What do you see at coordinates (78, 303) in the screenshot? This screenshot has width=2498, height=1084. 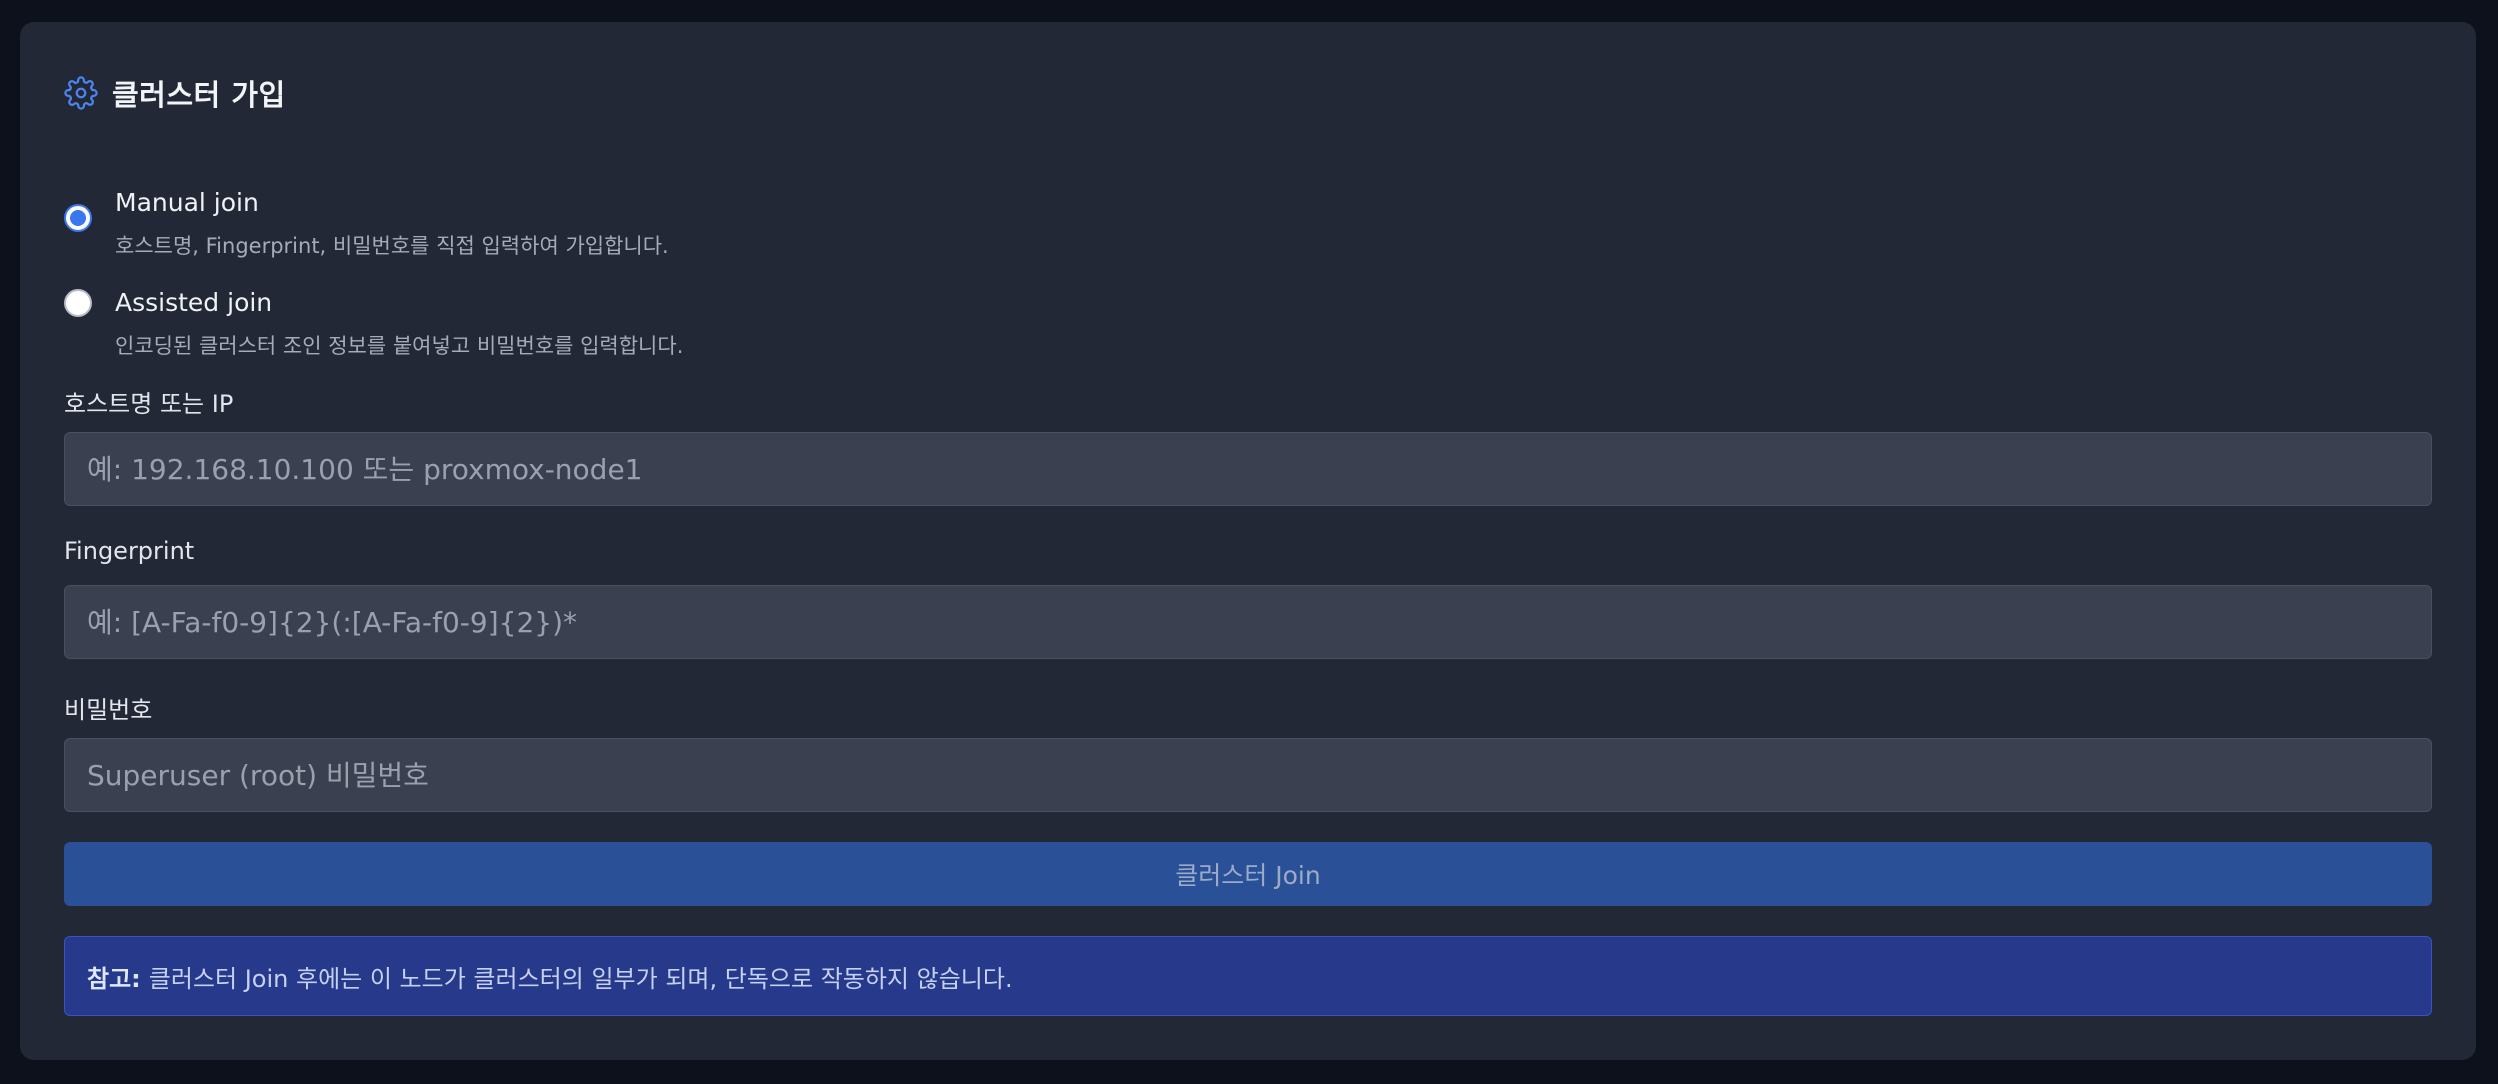 I see `assisted-join-radio` at bounding box center [78, 303].